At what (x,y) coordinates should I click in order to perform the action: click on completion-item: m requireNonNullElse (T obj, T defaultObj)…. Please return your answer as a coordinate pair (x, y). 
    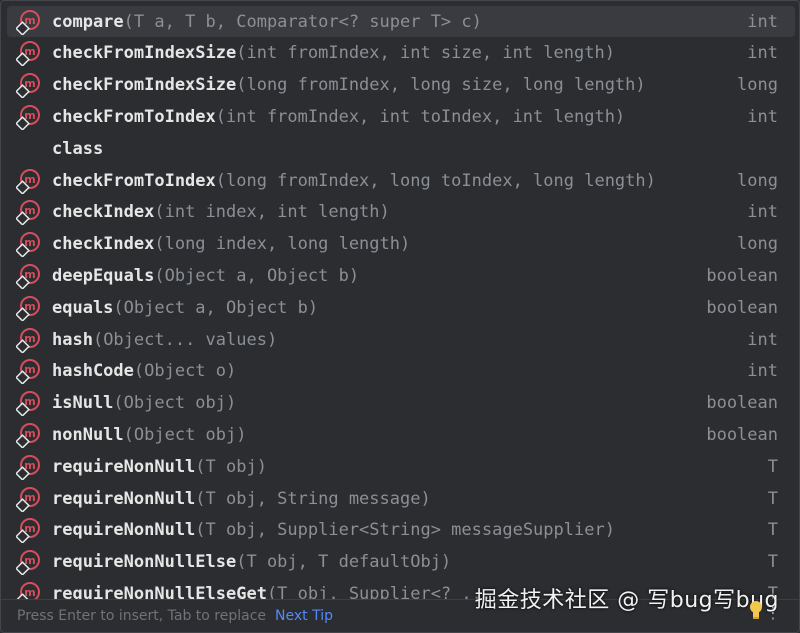
    Looking at the image, I should click on (401, 562).